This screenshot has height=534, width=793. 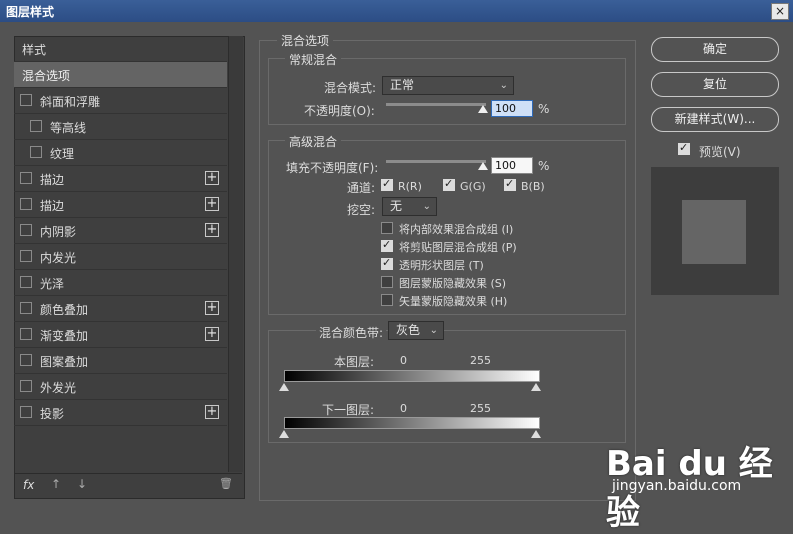 What do you see at coordinates (410, 186) in the screenshot?
I see `channel-r-label: R(R)` at bounding box center [410, 186].